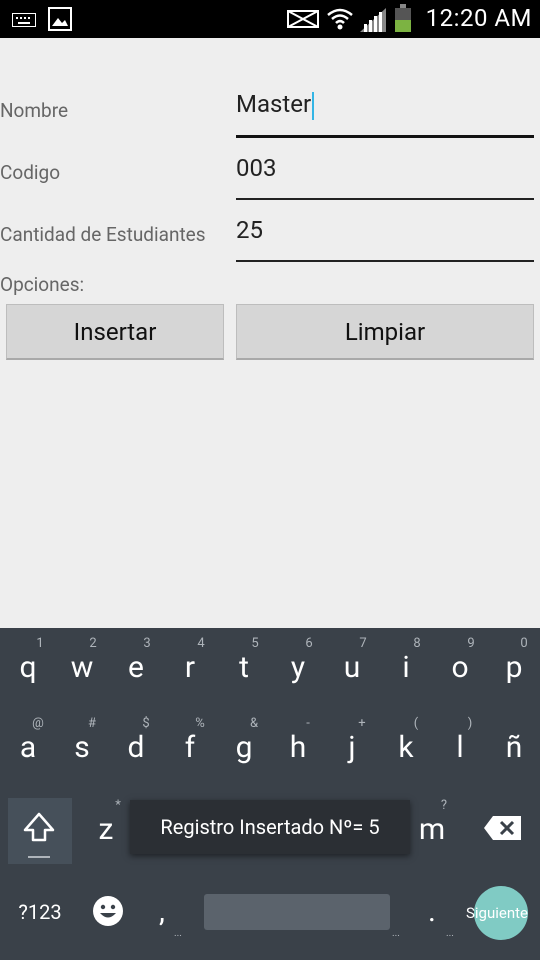  What do you see at coordinates (256, 168) in the screenshot?
I see `codigo-value: 003` at bounding box center [256, 168].